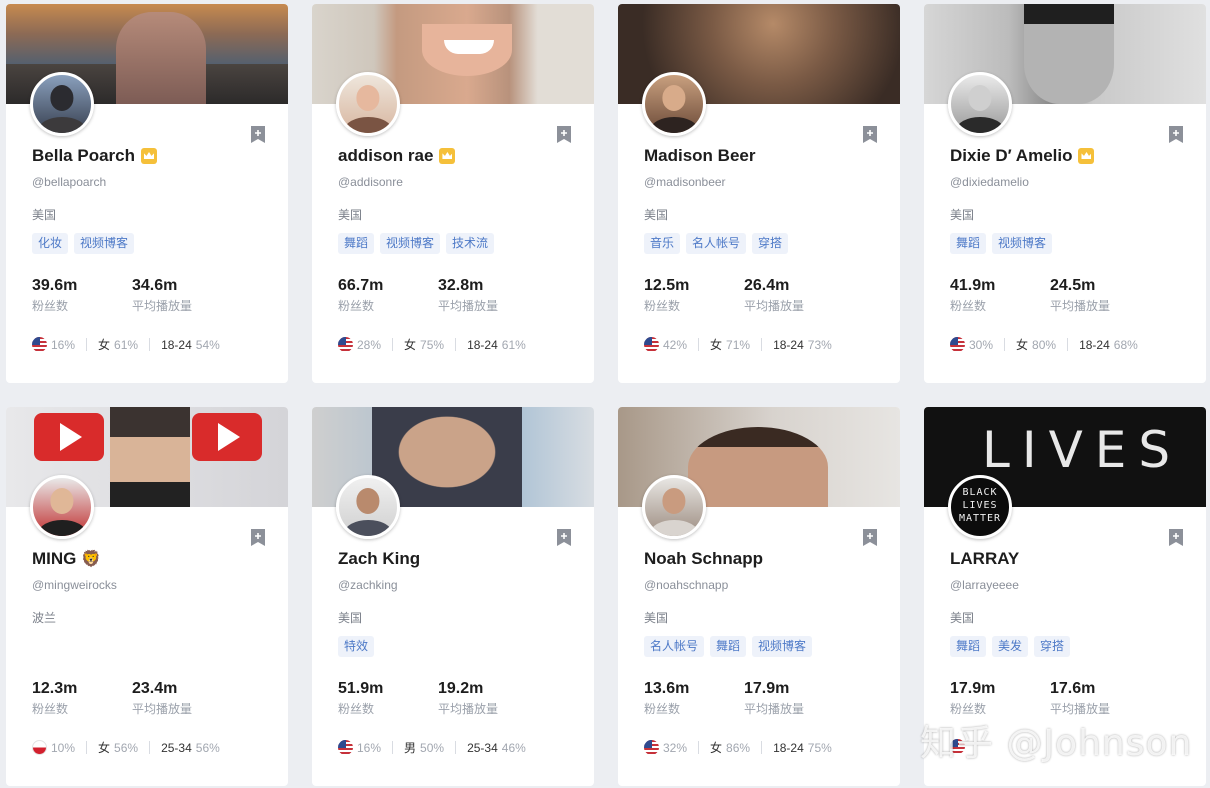 The width and height of the screenshot is (1210, 788). What do you see at coordinates (703, 559) in the screenshot?
I see `creator-name: Noah Schnapp` at bounding box center [703, 559].